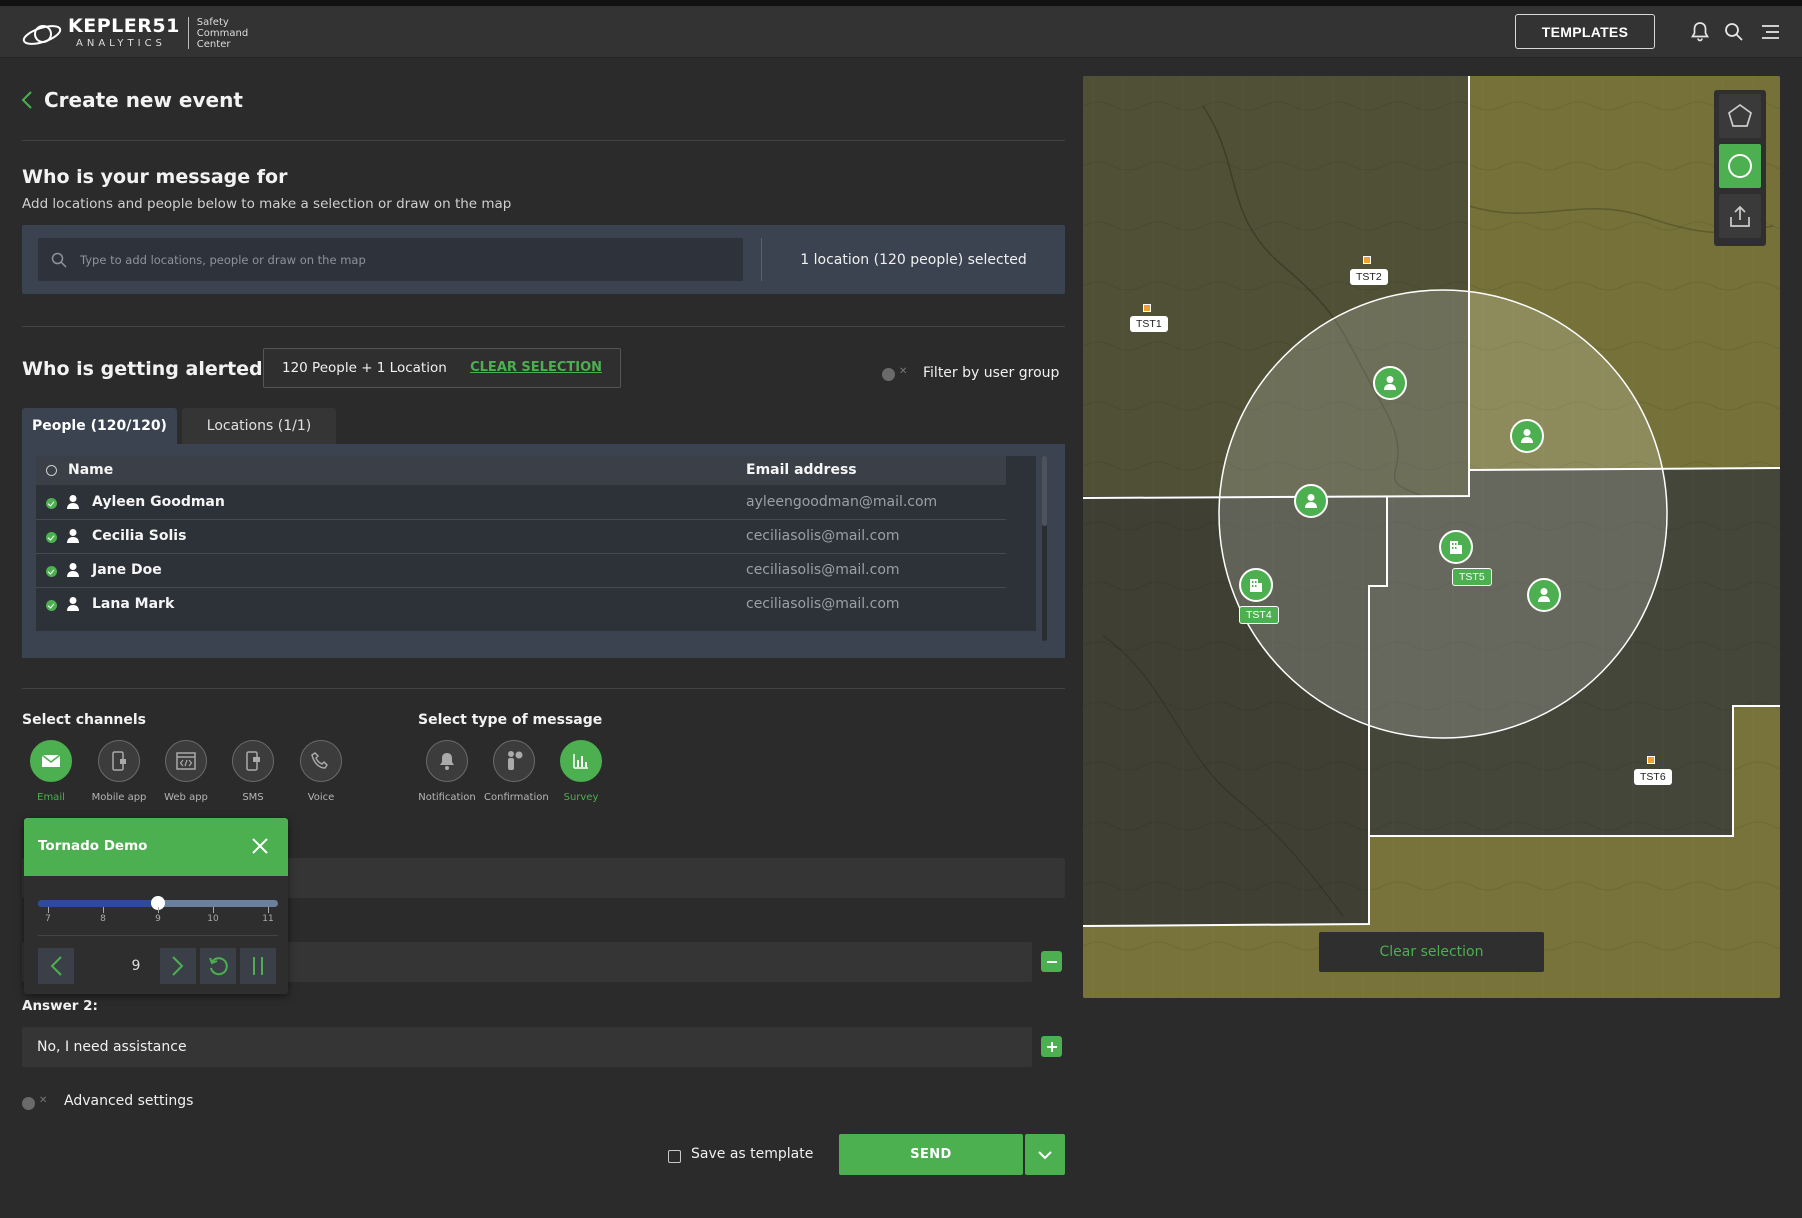 The width and height of the screenshot is (1802, 1218). I want to click on close-icon, so click(260, 846).